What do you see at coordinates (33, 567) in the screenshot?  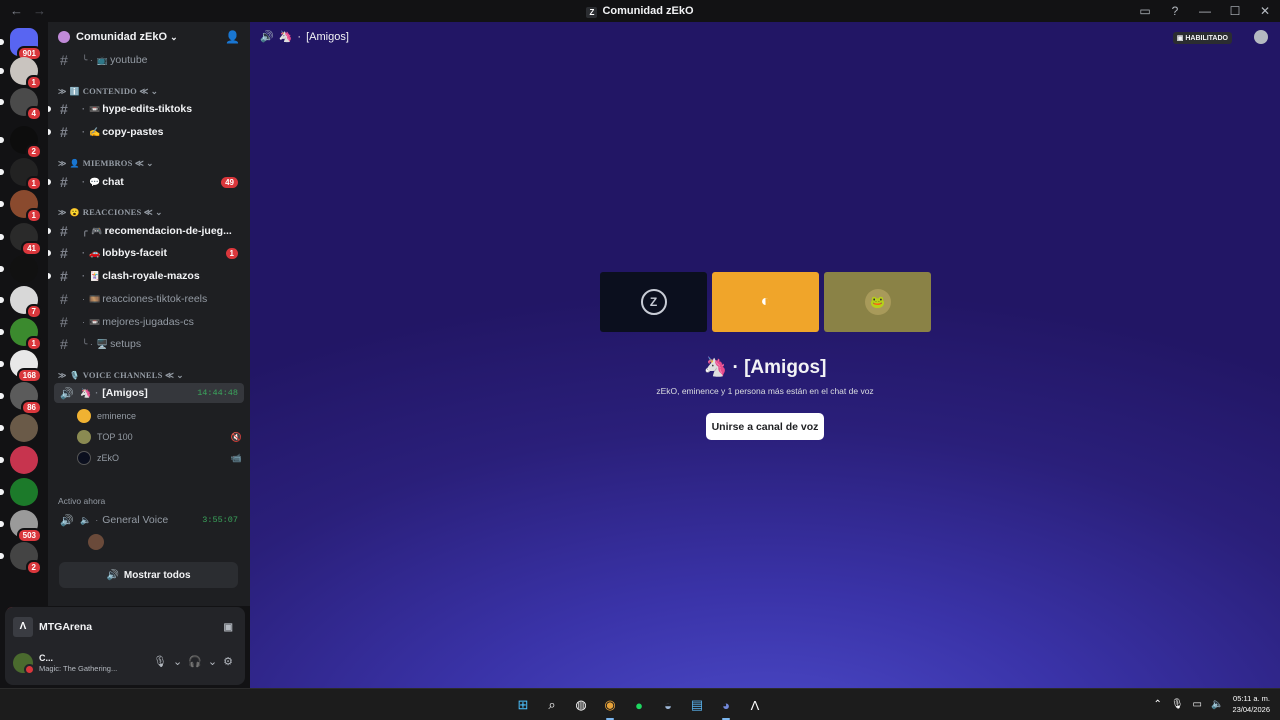 I see `notification-badge: 2` at bounding box center [33, 567].